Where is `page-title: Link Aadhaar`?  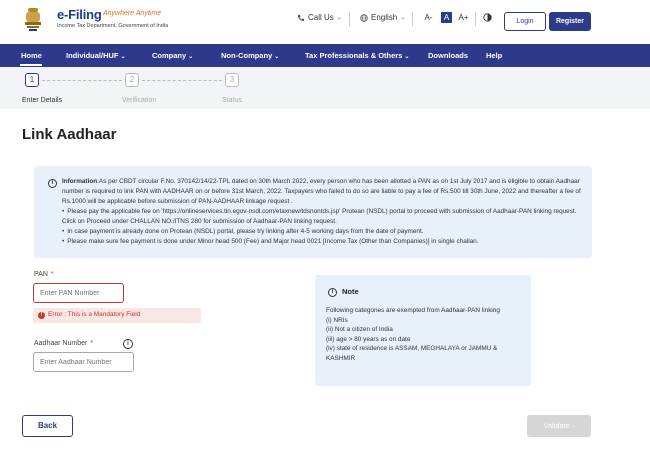 page-title: Link Aadhaar is located at coordinates (69, 134).